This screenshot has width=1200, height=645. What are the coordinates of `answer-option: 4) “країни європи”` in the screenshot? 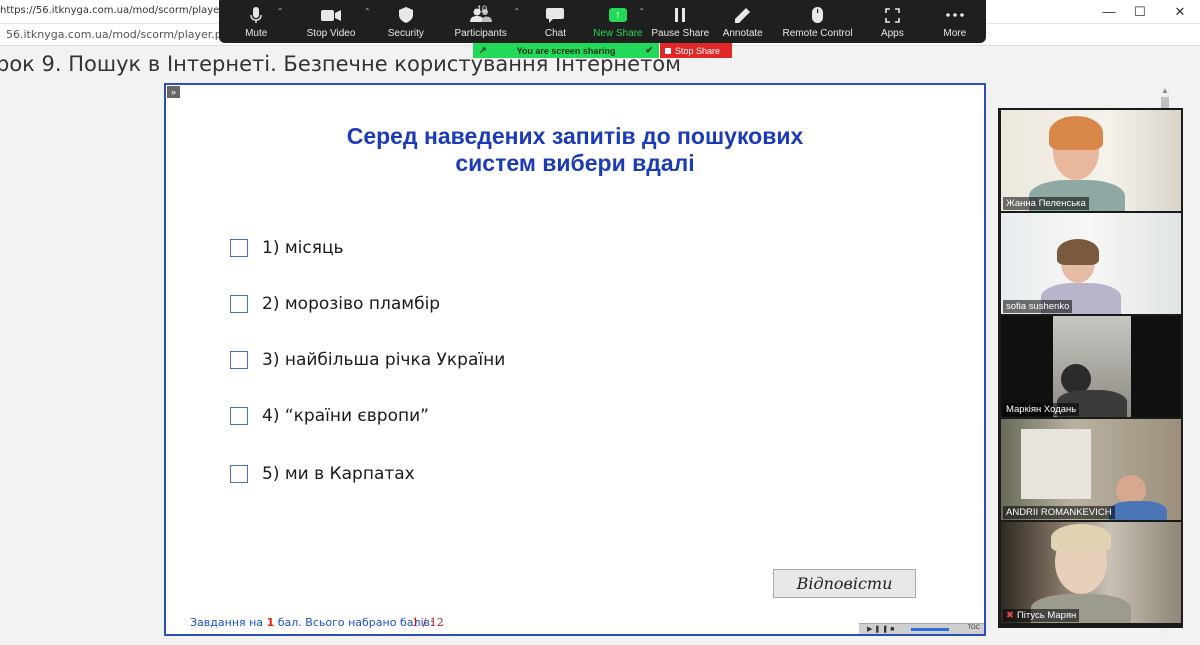 It's located at (329, 416).